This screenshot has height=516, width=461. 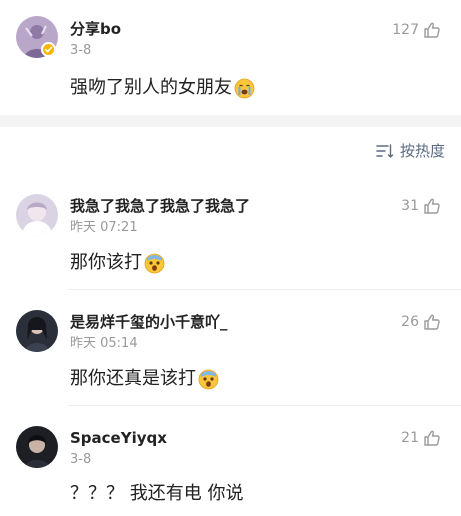 What do you see at coordinates (133, 378) in the screenshot?
I see `comment-text-content: 那你还真是该打` at bounding box center [133, 378].